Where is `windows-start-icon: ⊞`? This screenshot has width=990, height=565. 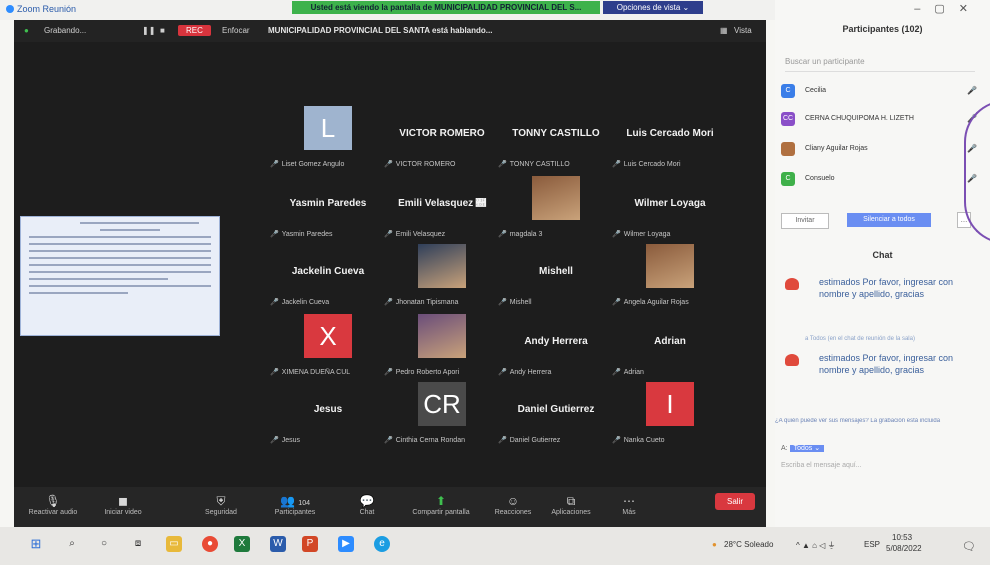 windows-start-icon: ⊞ is located at coordinates (36, 544).